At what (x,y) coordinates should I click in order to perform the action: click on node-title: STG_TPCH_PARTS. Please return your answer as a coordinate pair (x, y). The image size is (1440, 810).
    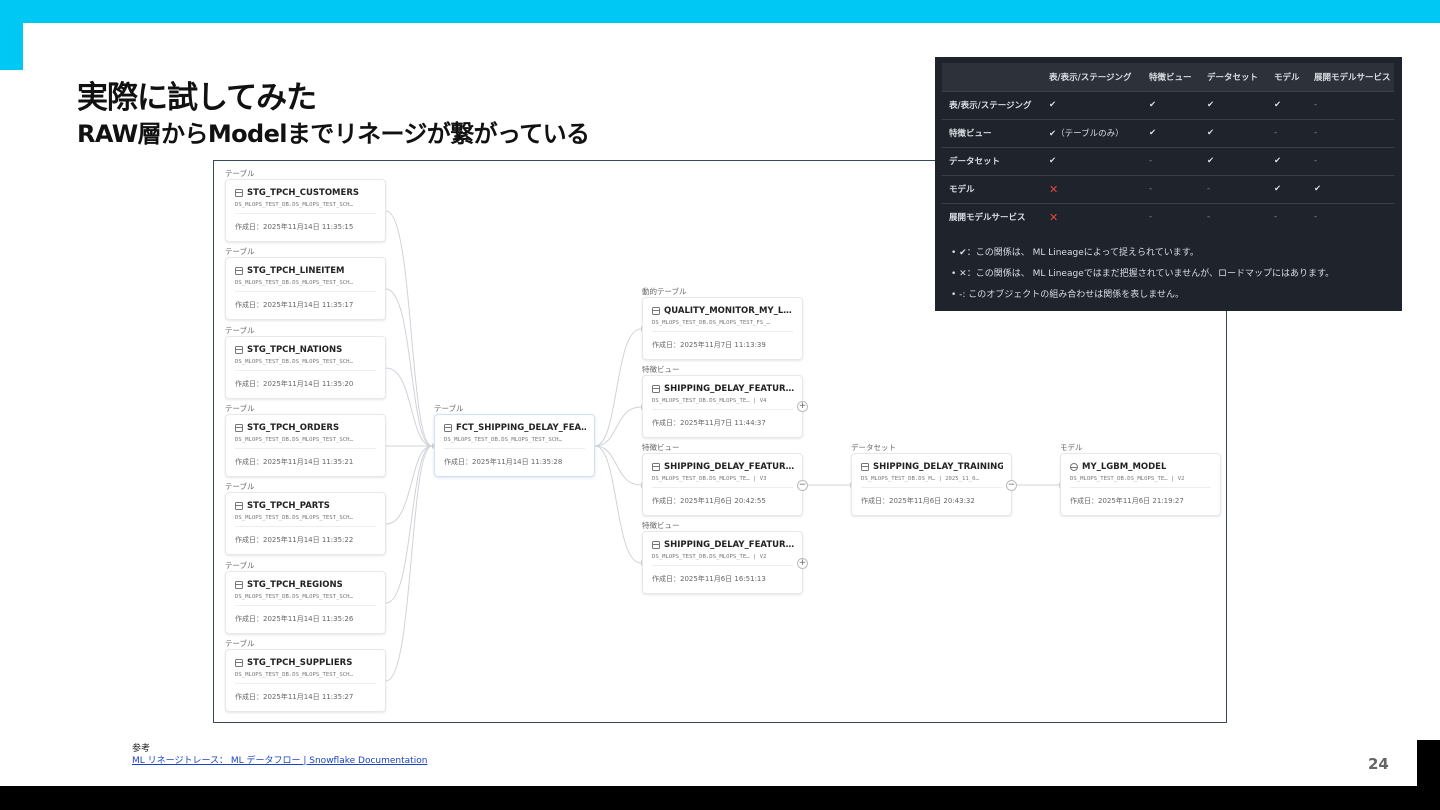
    Looking at the image, I should click on (288, 506).